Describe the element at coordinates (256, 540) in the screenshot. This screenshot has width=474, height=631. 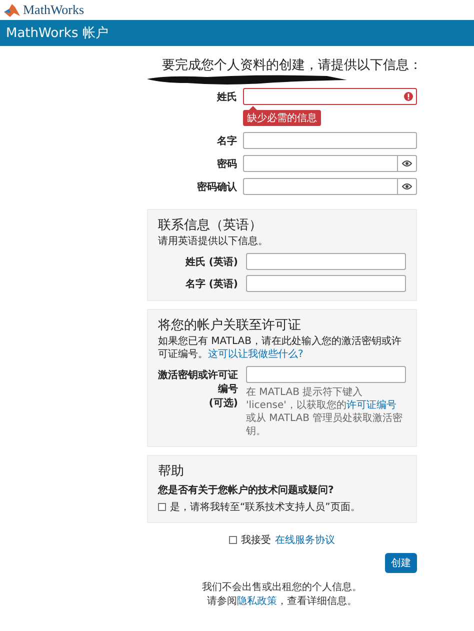
I see `agreement-text: 我接受` at that location.